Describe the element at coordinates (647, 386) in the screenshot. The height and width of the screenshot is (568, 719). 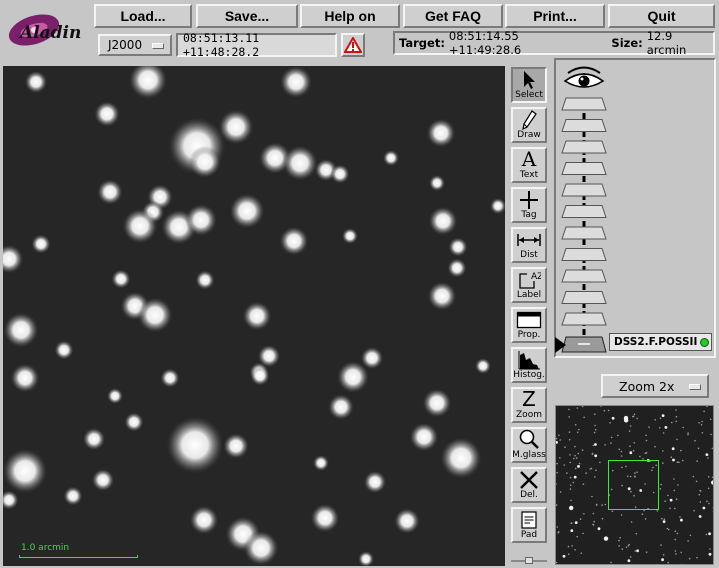
I see `zoom-value: Zoom 2x` at that location.